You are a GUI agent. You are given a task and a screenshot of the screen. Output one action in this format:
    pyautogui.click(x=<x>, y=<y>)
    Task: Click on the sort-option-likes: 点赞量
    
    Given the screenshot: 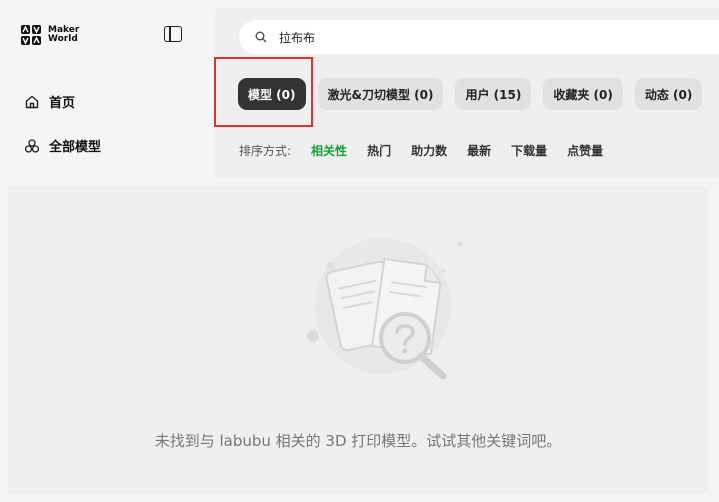 What is the action you would take?
    pyautogui.click(x=585, y=150)
    